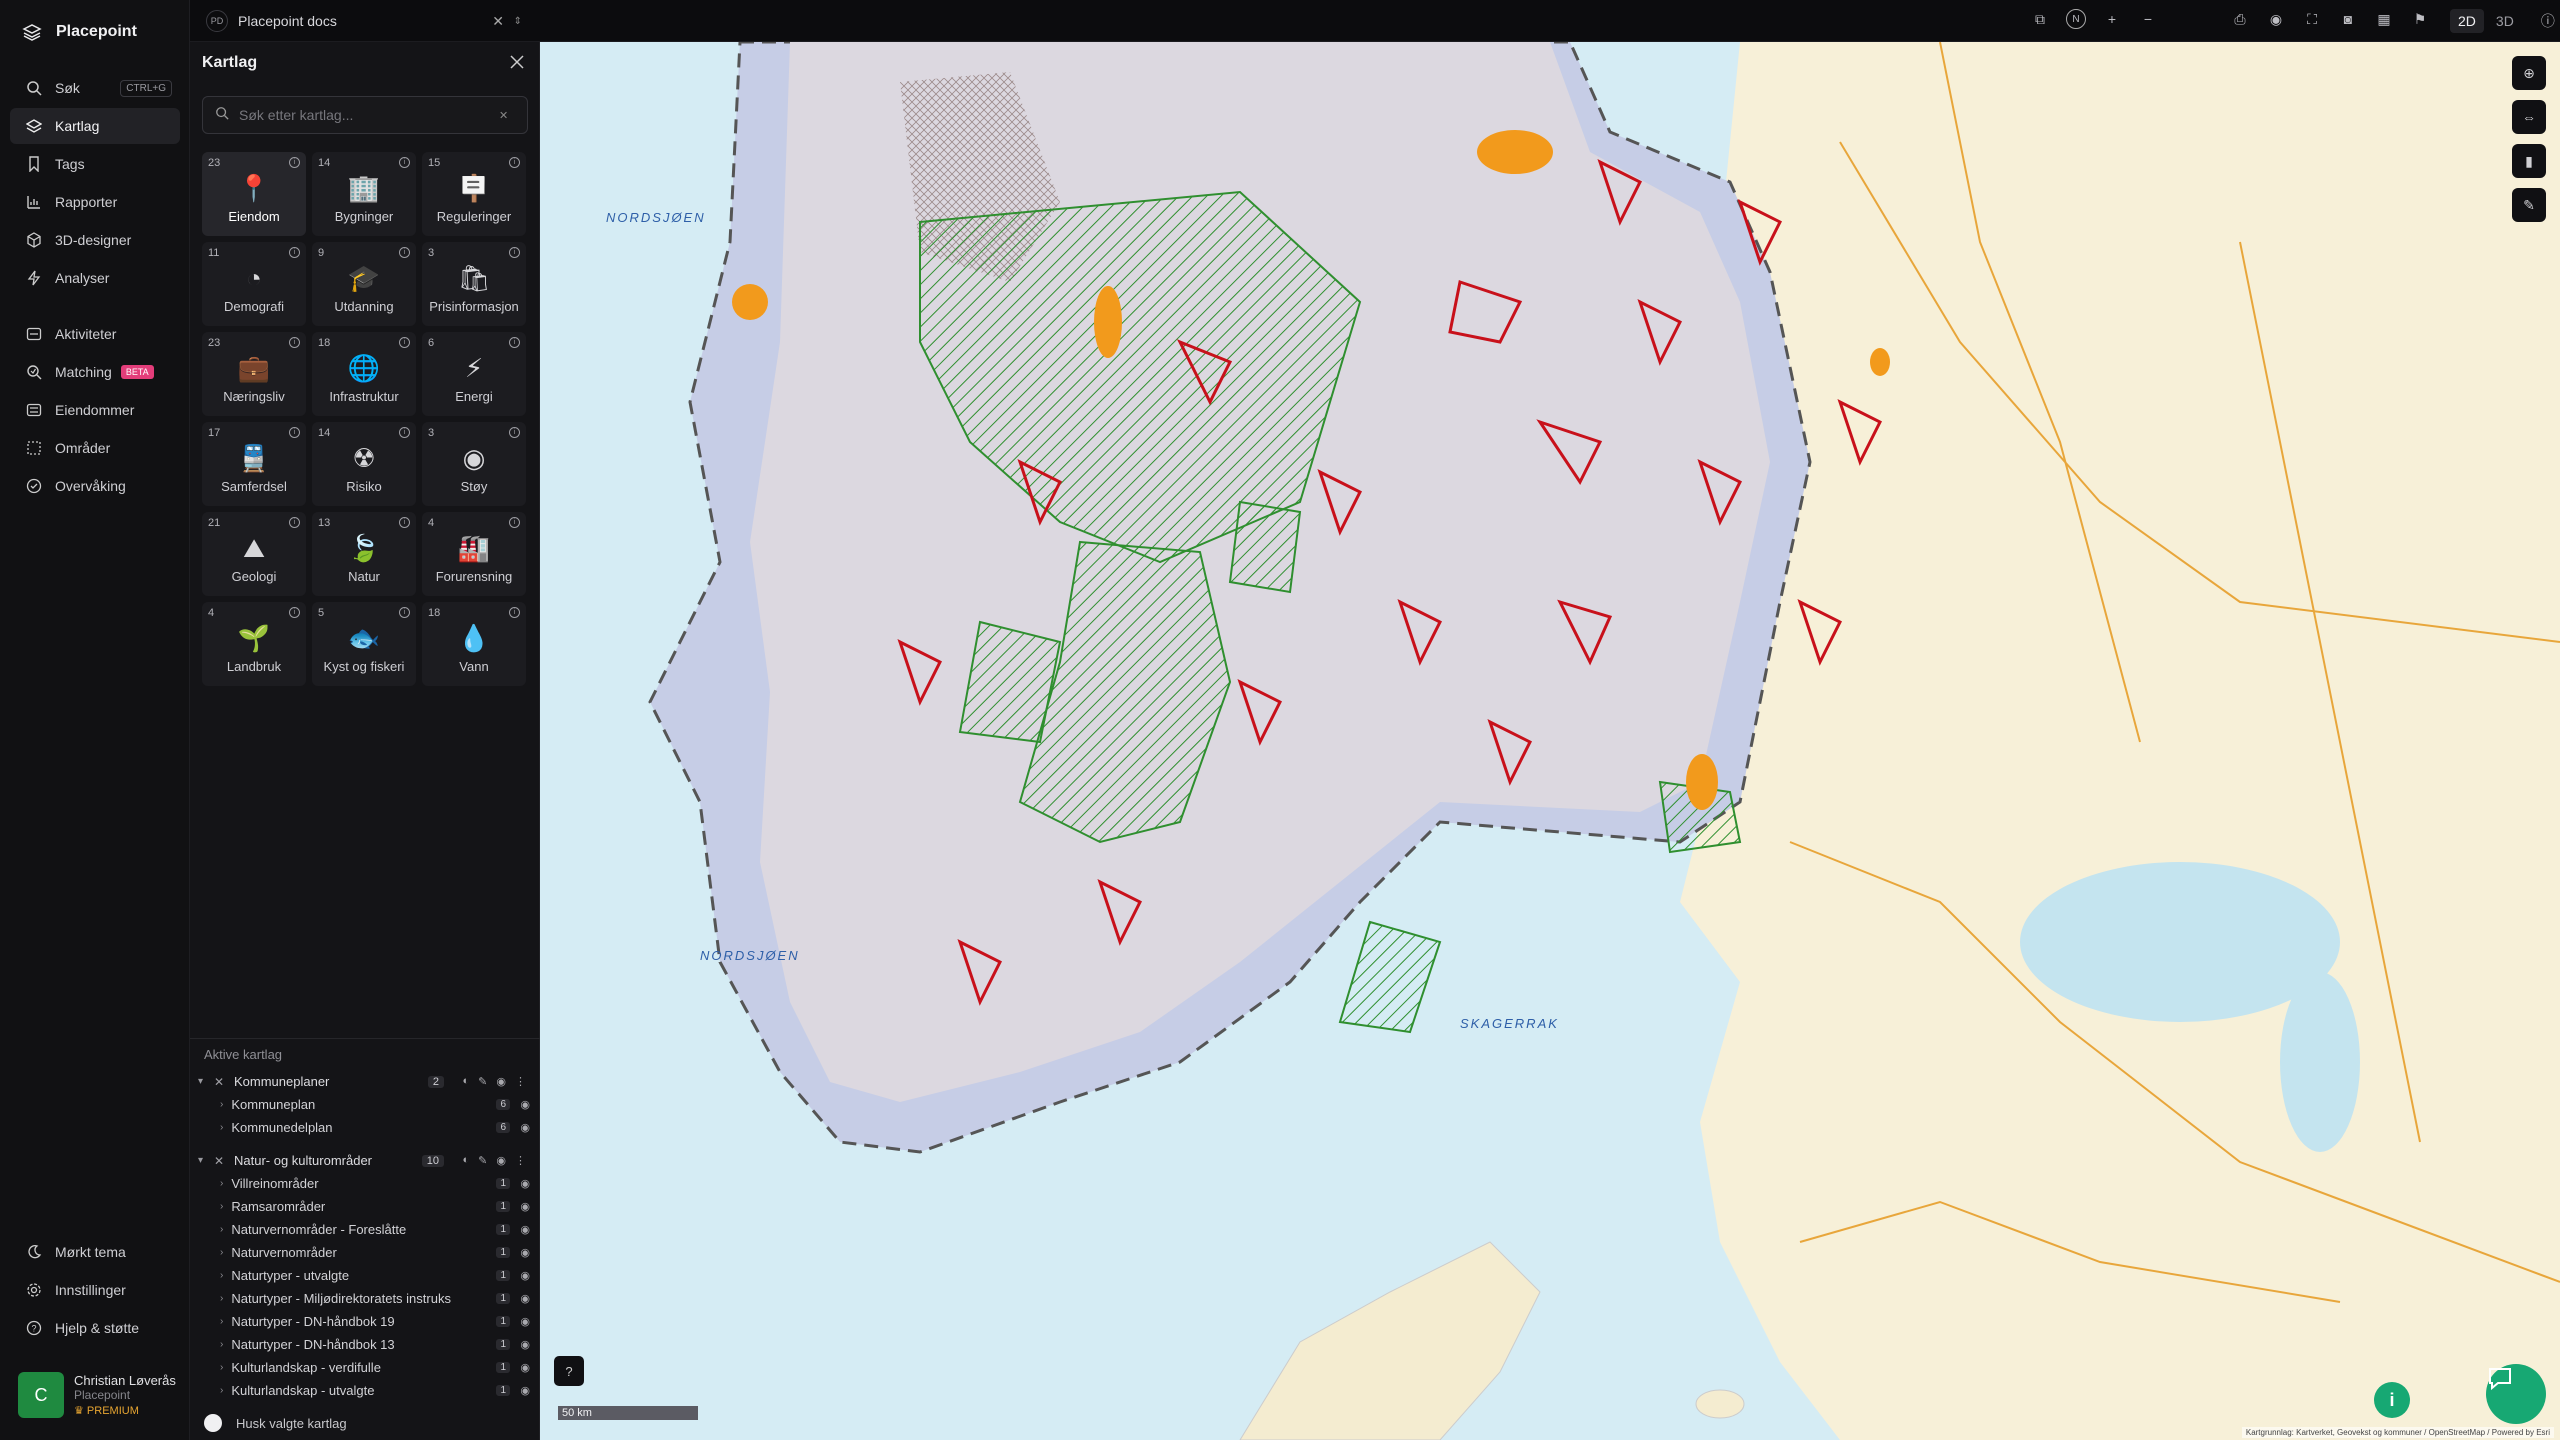 This screenshot has width=2560, height=1440. What do you see at coordinates (474, 464) in the screenshot?
I see `category-tile: 3 i ◉ Støy` at bounding box center [474, 464].